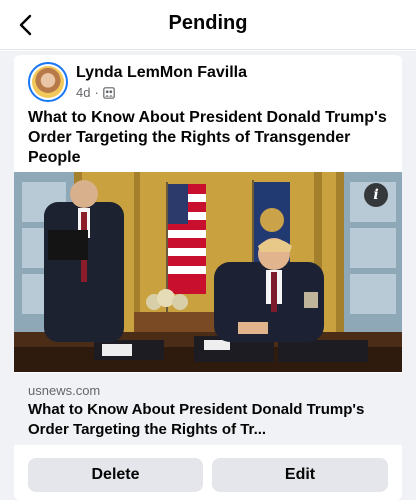 The width and height of the screenshot is (416, 500). Describe the element at coordinates (83, 92) in the screenshot. I see `post-time: 4d` at that location.